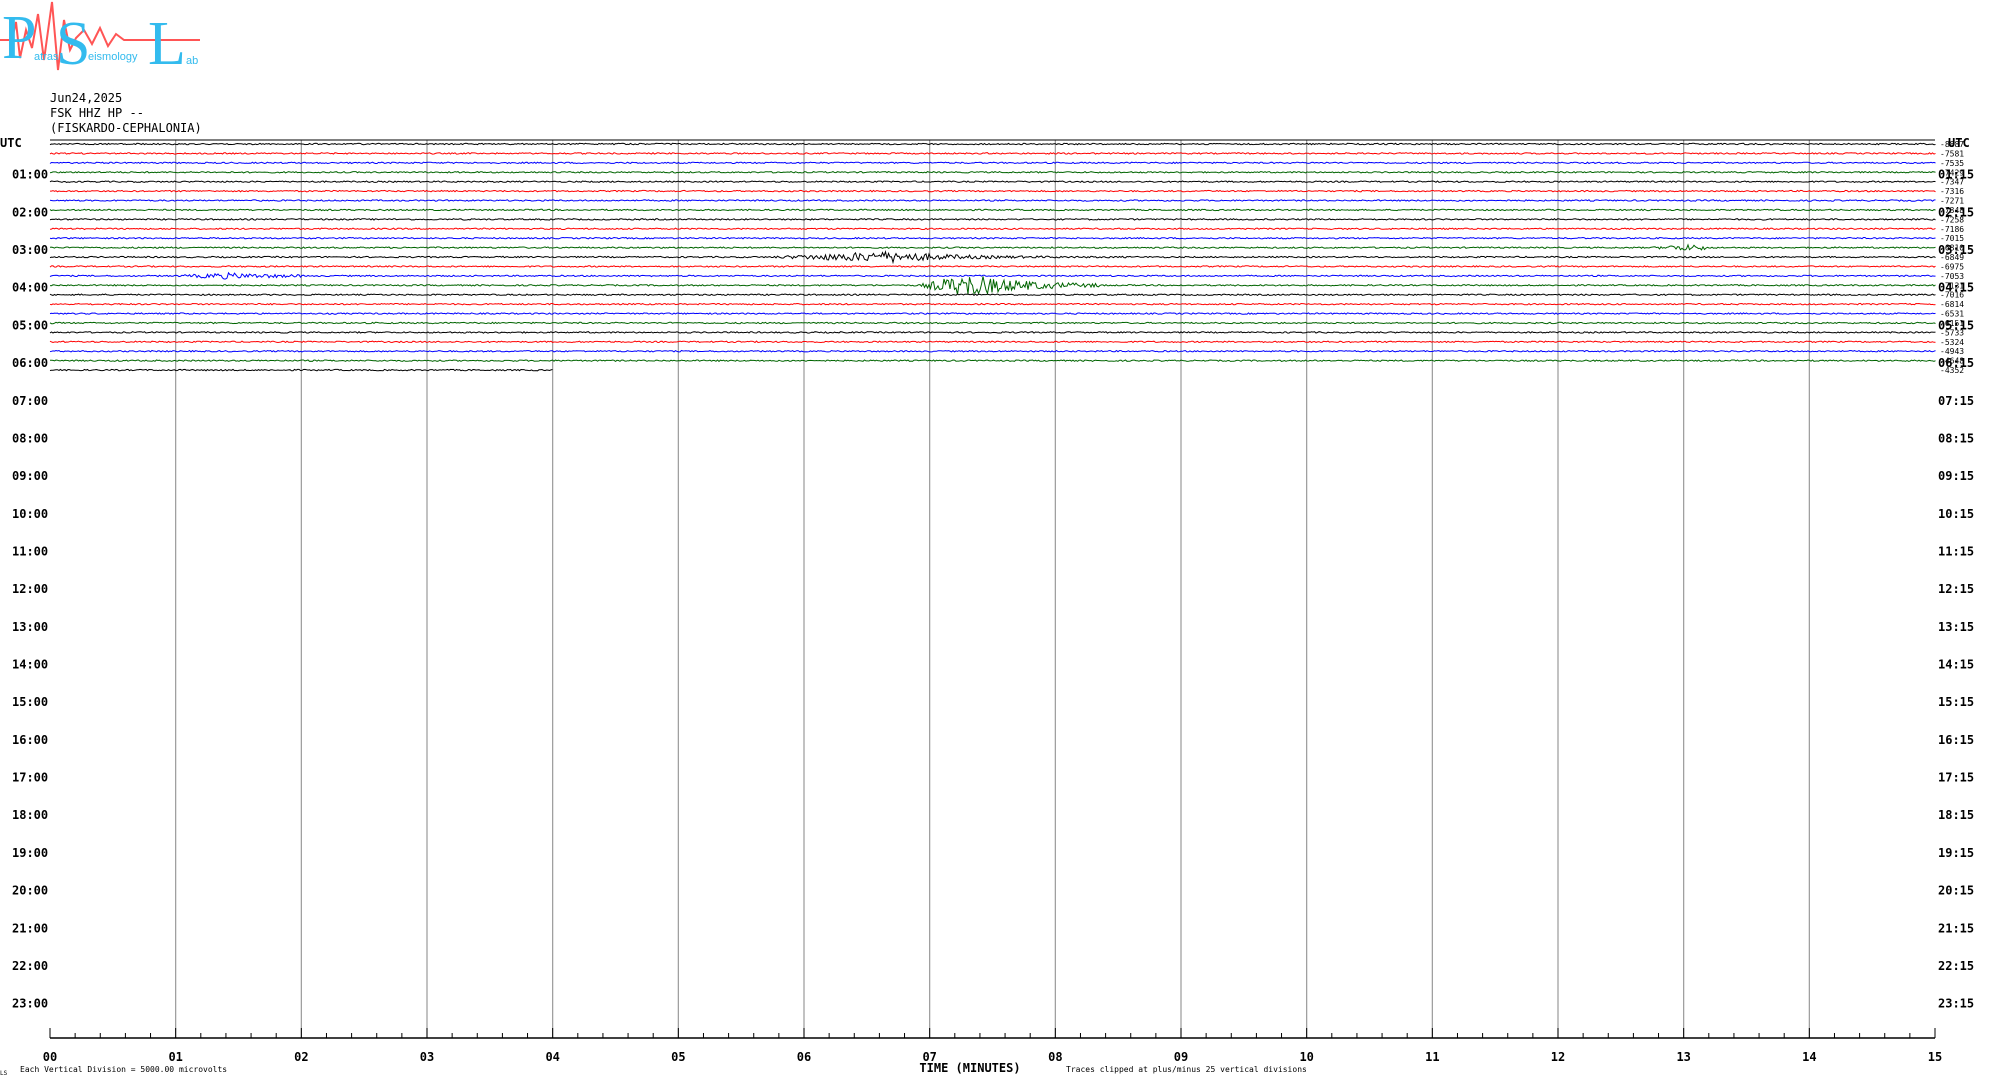  Describe the element at coordinates (1952, 201) in the screenshot. I see `trace-offset-label: -7271` at that location.